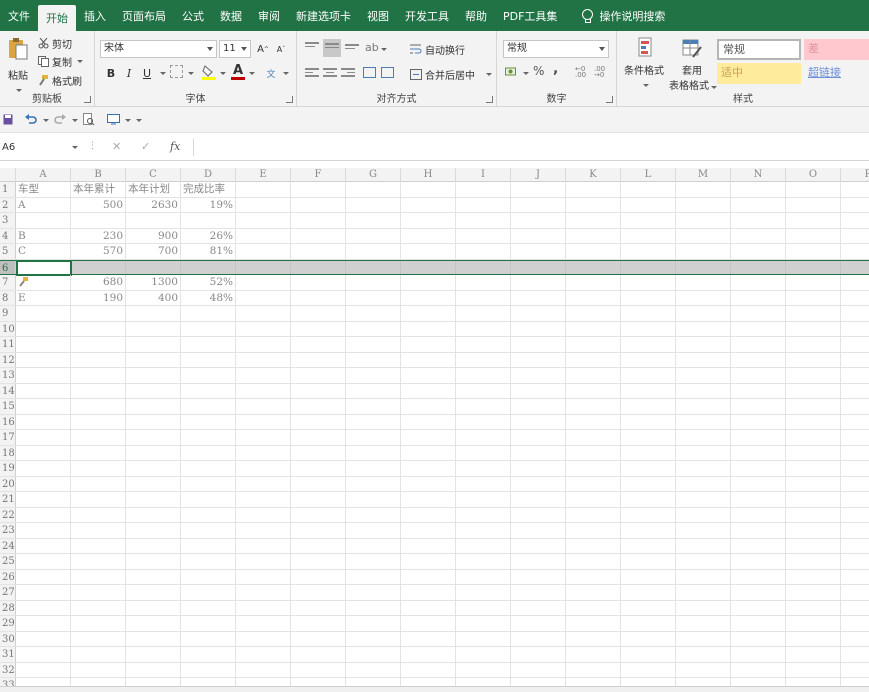 Image resolution: width=869 pixels, height=692 pixels. Describe the element at coordinates (813, 669) in the screenshot. I see `cell-o32` at that location.